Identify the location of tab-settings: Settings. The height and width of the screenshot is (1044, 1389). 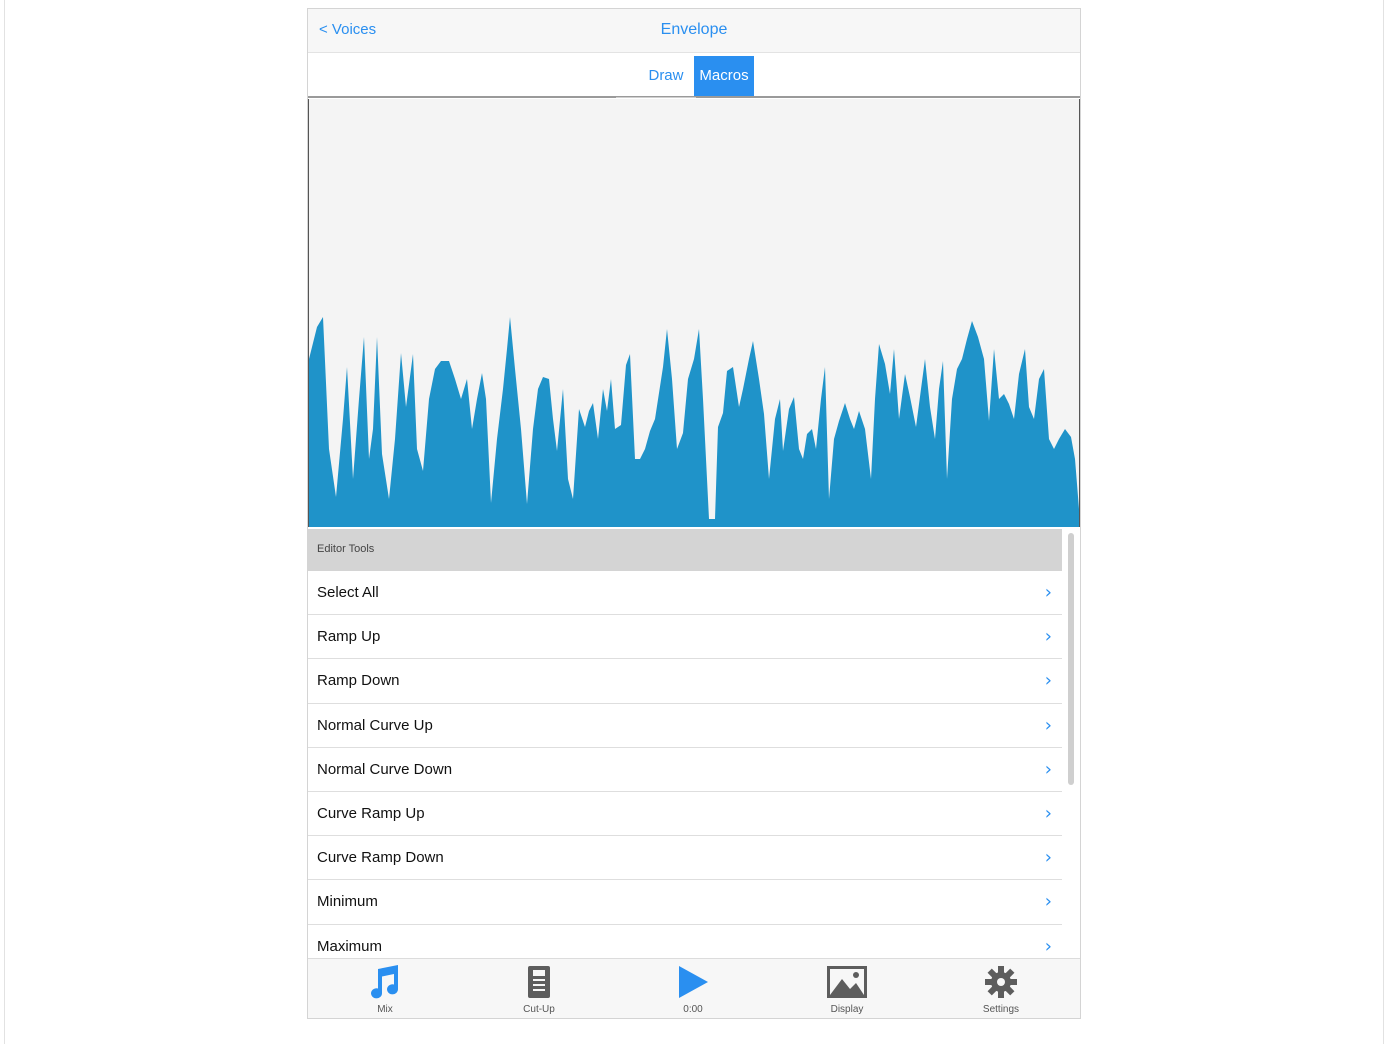
(1001, 988).